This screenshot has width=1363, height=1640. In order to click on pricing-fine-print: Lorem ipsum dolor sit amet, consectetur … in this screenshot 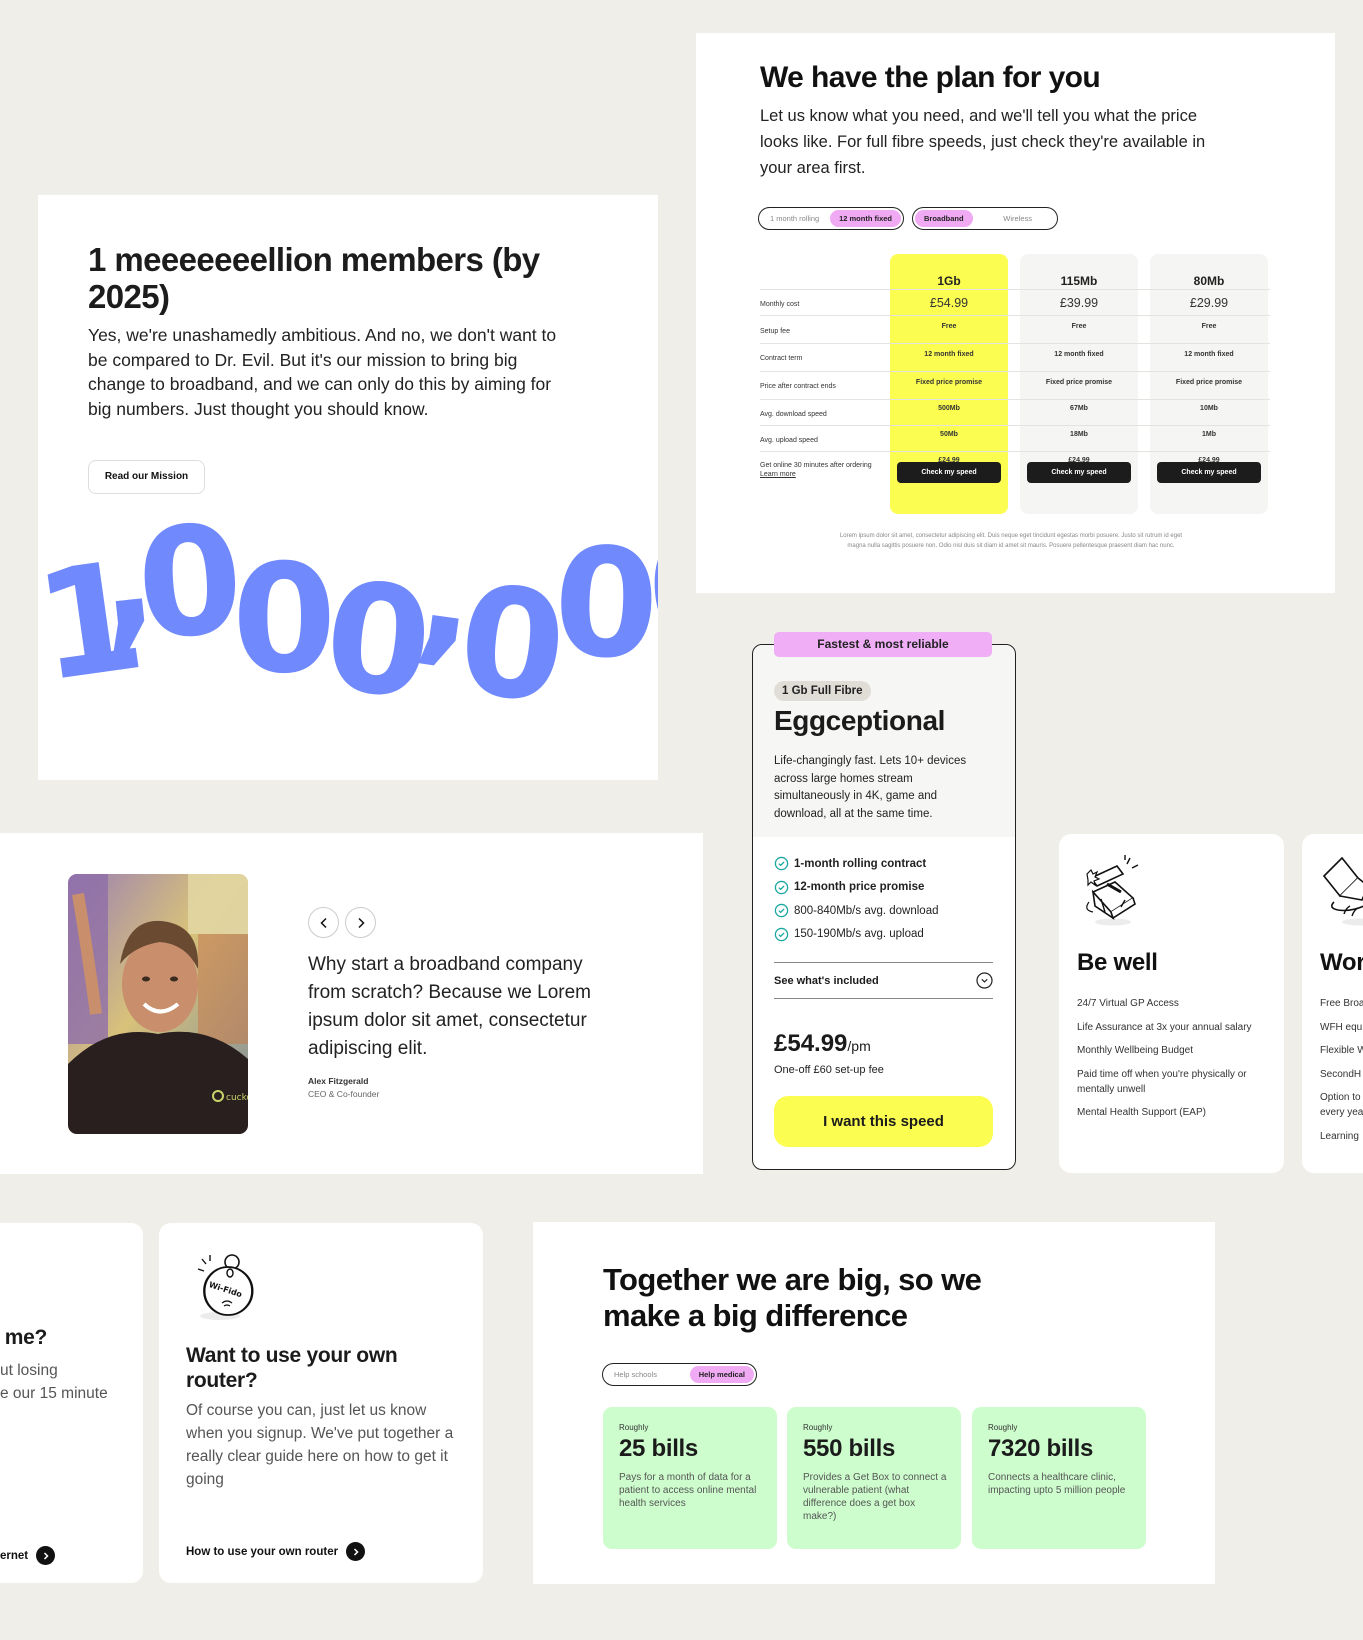, I will do `click(1011, 541)`.